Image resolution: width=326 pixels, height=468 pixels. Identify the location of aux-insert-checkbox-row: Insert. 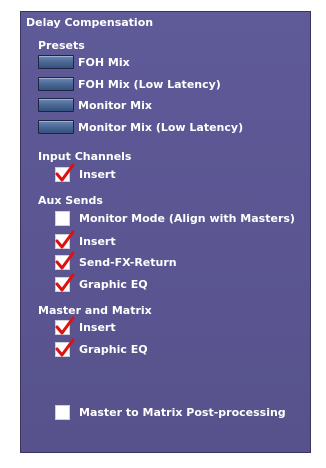
(85, 240).